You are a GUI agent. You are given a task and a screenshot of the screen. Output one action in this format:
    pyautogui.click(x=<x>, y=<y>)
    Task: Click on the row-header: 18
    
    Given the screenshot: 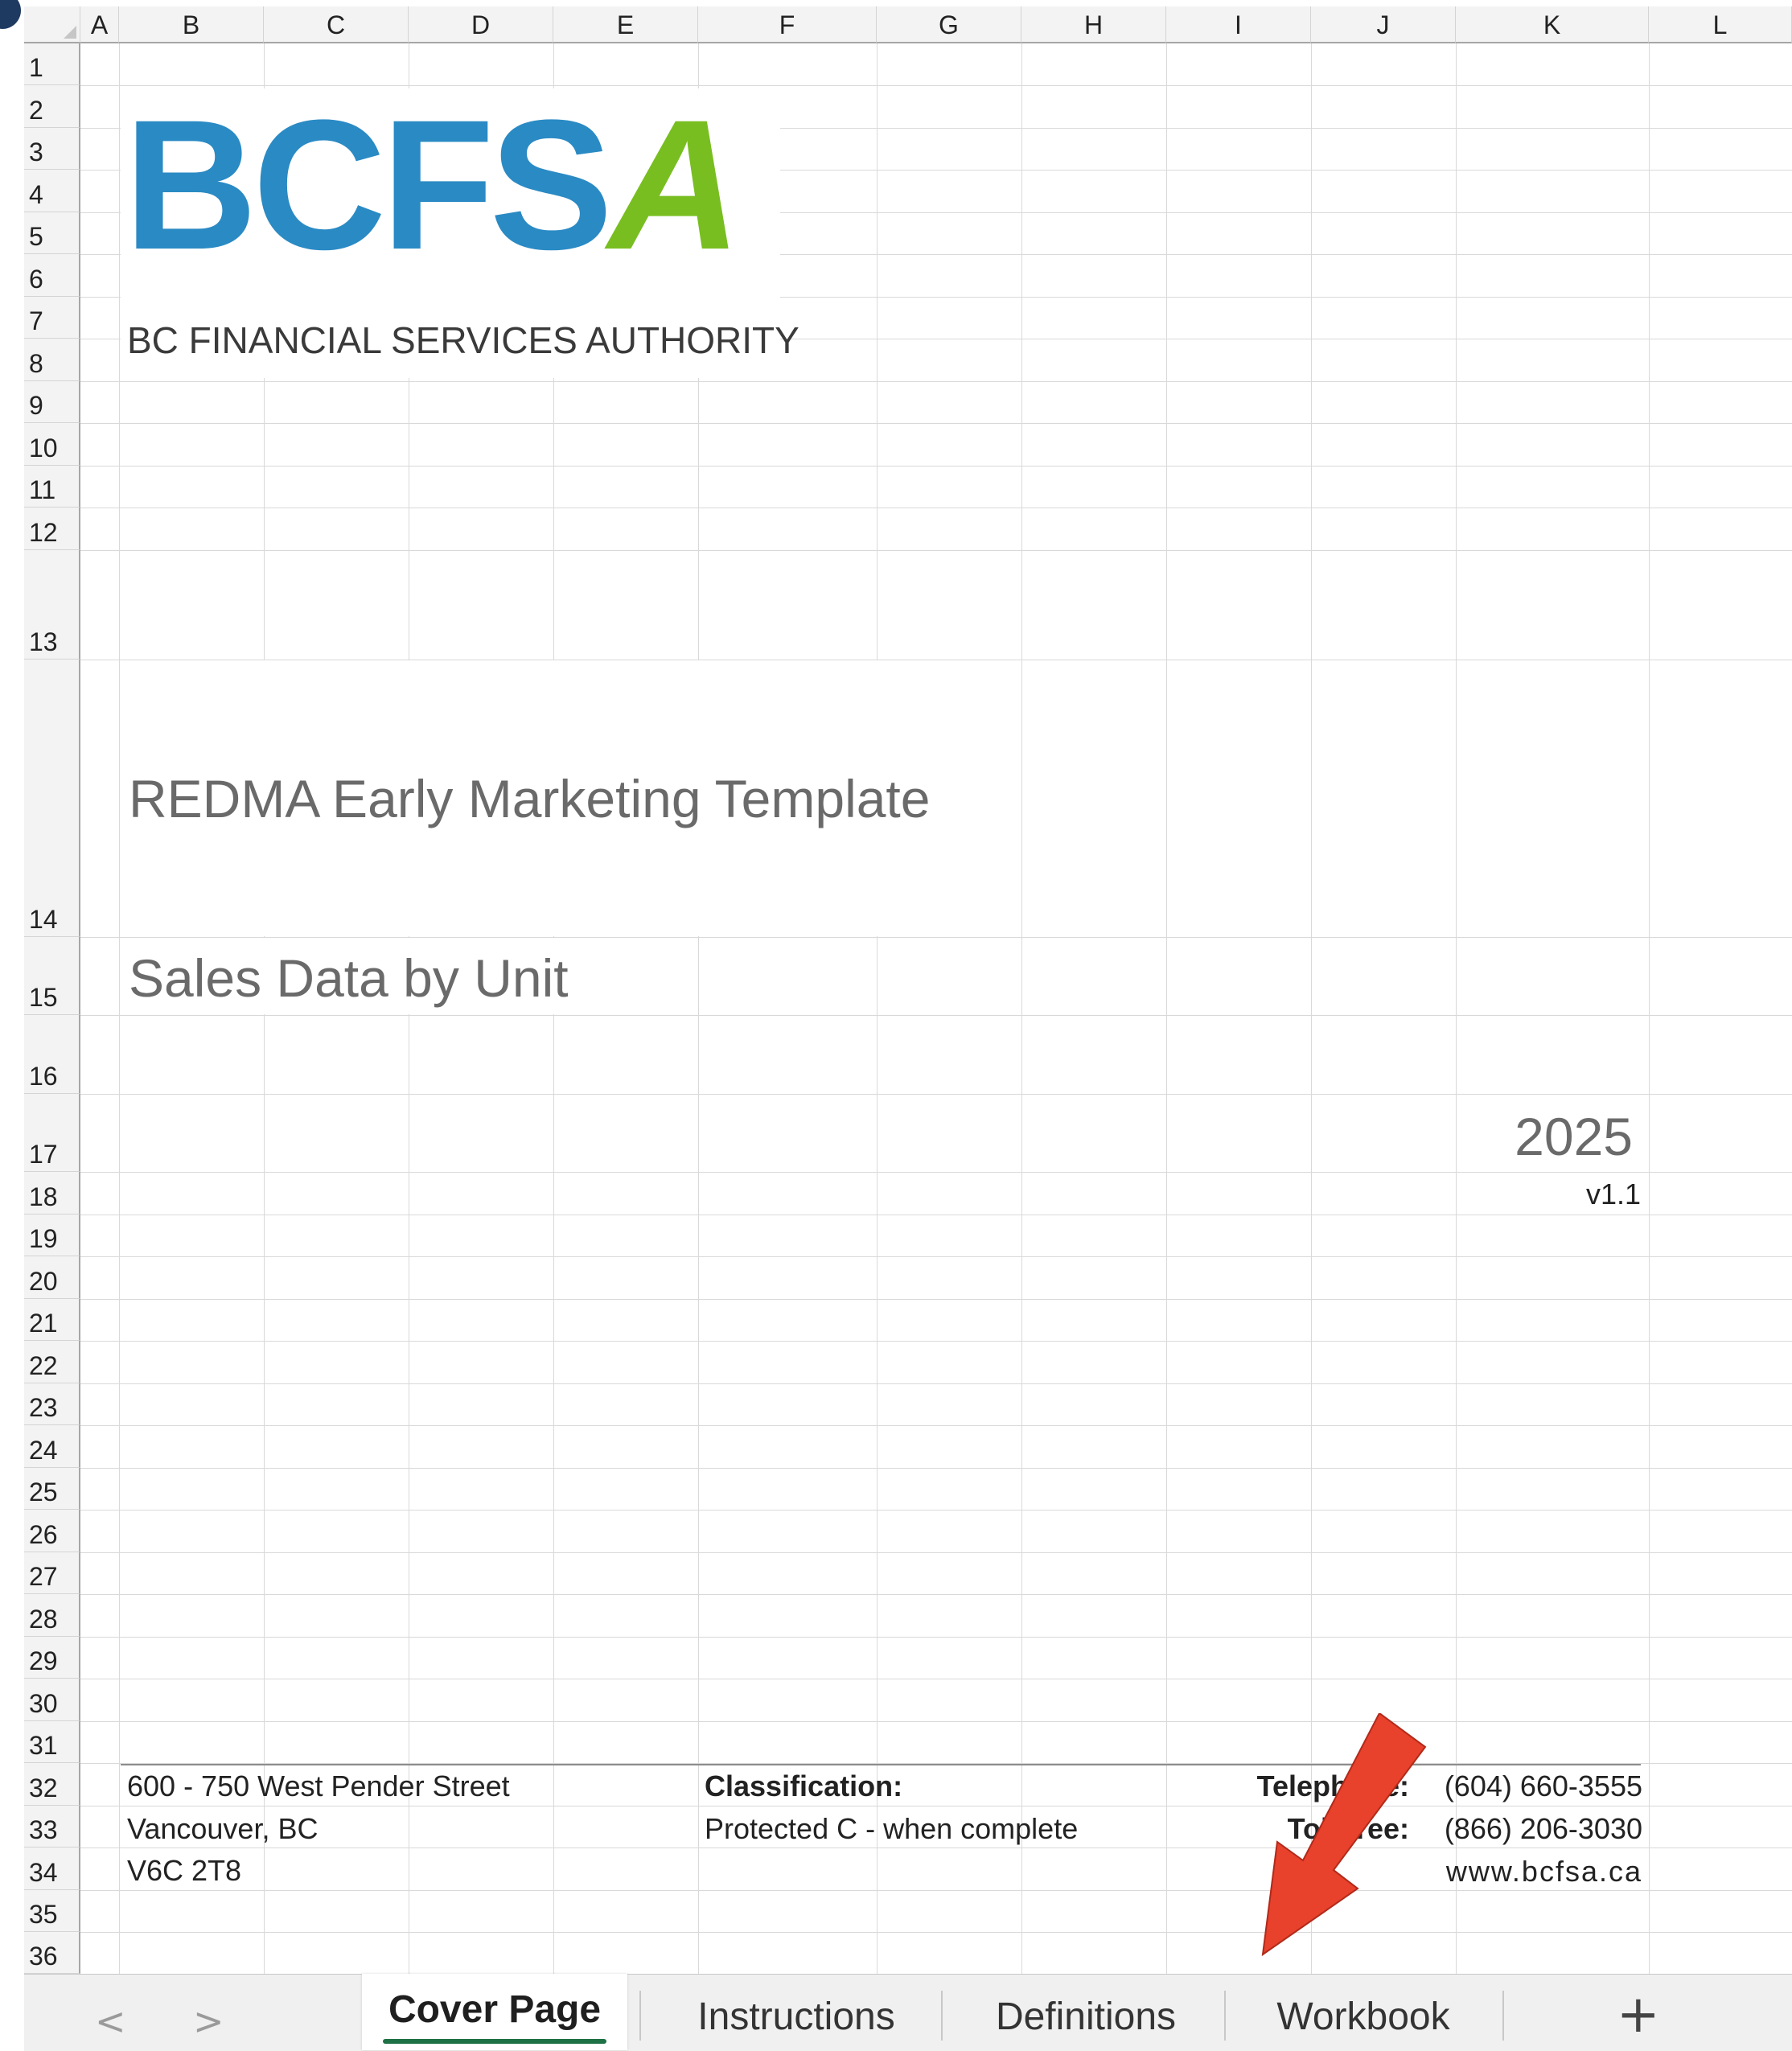 What is the action you would take?
    pyautogui.click(x=52, y=1193)
    